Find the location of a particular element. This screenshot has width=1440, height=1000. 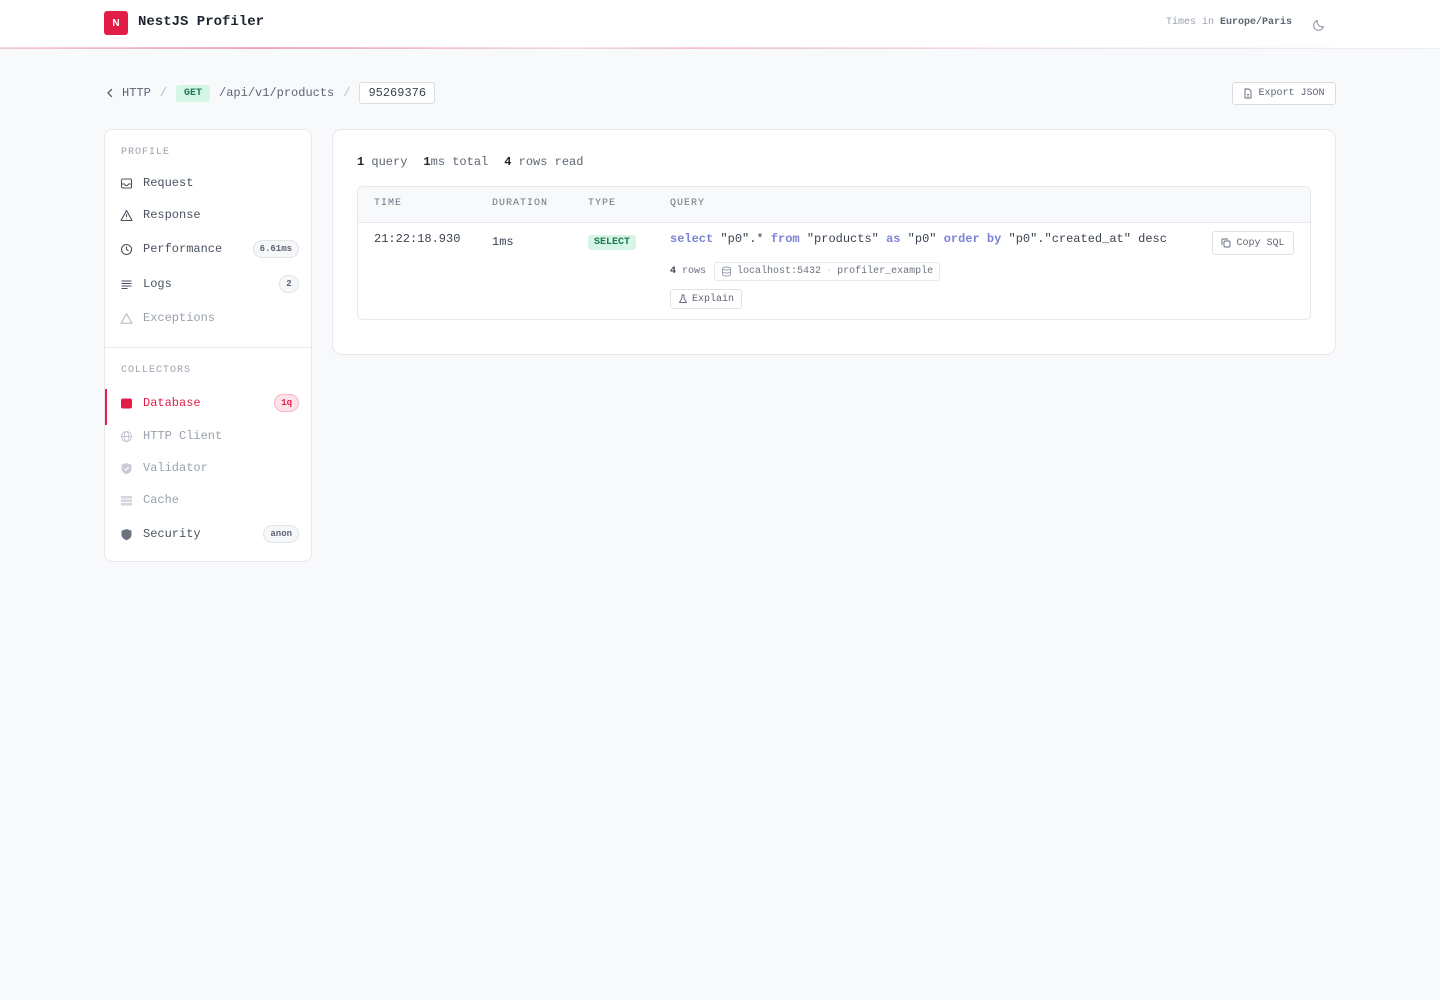

sidebar-item-label: Logs is located at coordinates (157, 284).